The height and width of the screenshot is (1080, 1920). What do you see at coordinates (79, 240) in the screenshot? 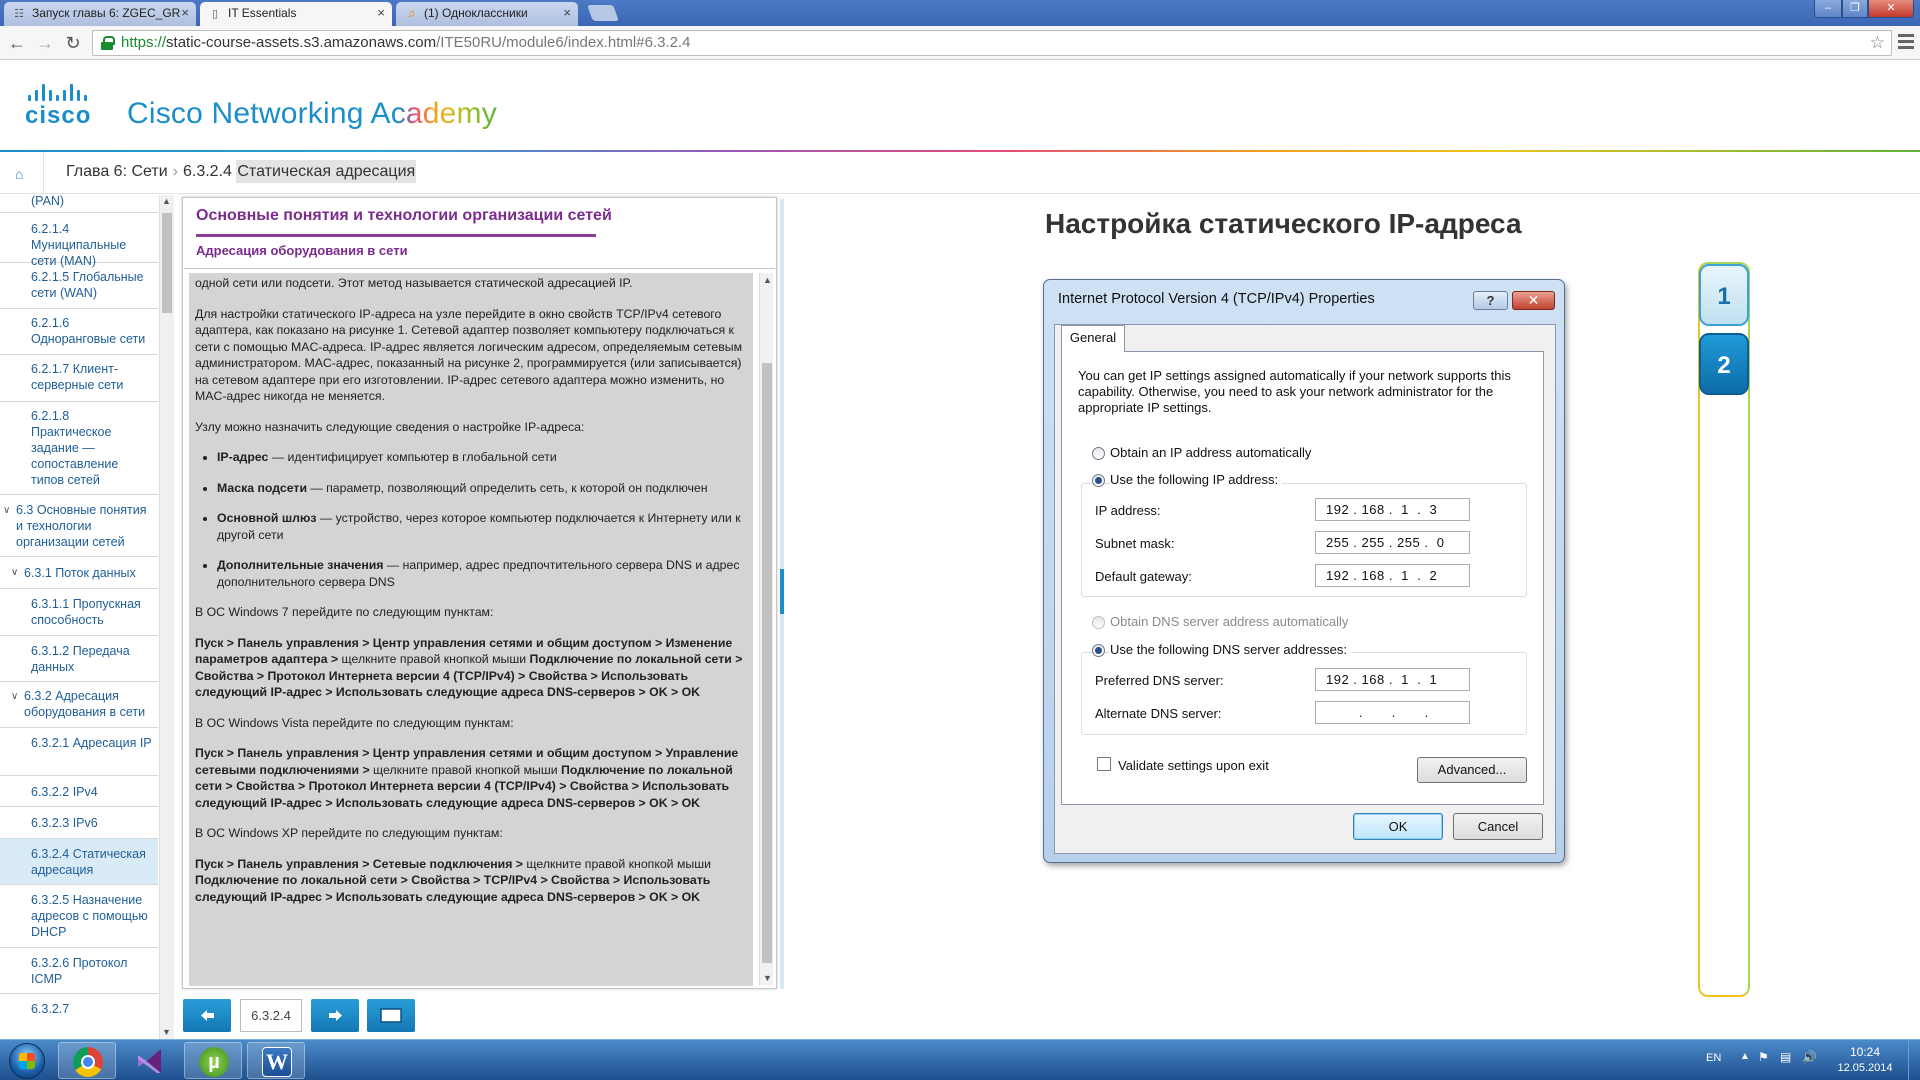
I see `sidebar-item: 6.2.1.4 Муниципальные сети (MAN)` at bounding box center [79, 240].